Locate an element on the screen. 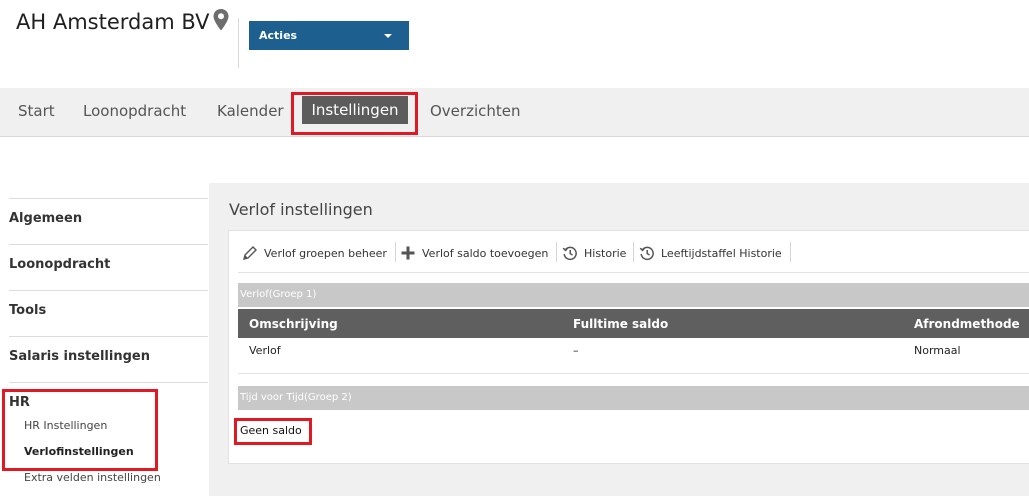  highlight-box-nav is located at coordinates (354, 113).